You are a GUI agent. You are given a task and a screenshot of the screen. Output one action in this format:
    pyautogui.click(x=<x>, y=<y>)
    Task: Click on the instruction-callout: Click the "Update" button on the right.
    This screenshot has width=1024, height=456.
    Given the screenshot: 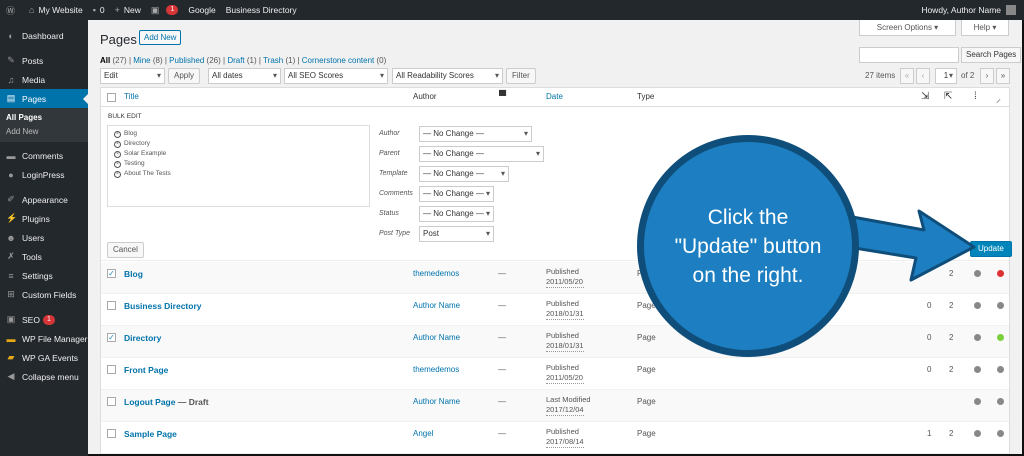 What is the action you would take?
    pyautogui.click(x=748, y=246)
    